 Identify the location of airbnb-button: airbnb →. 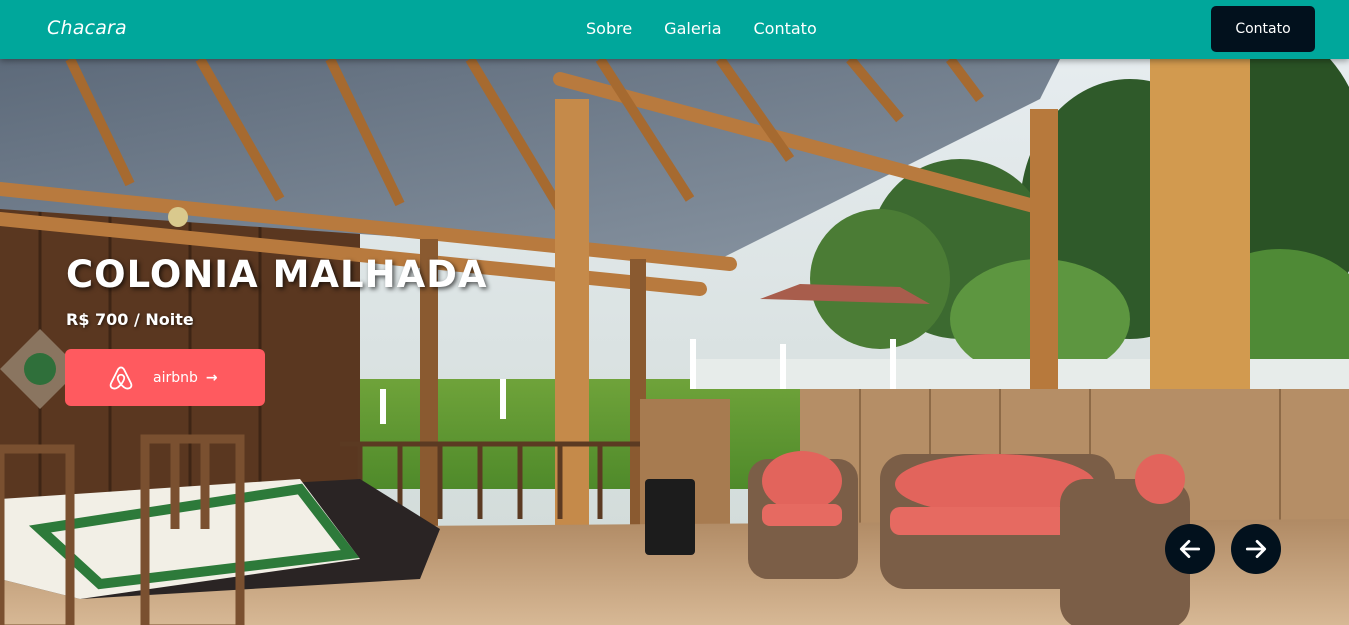
(165, 377).